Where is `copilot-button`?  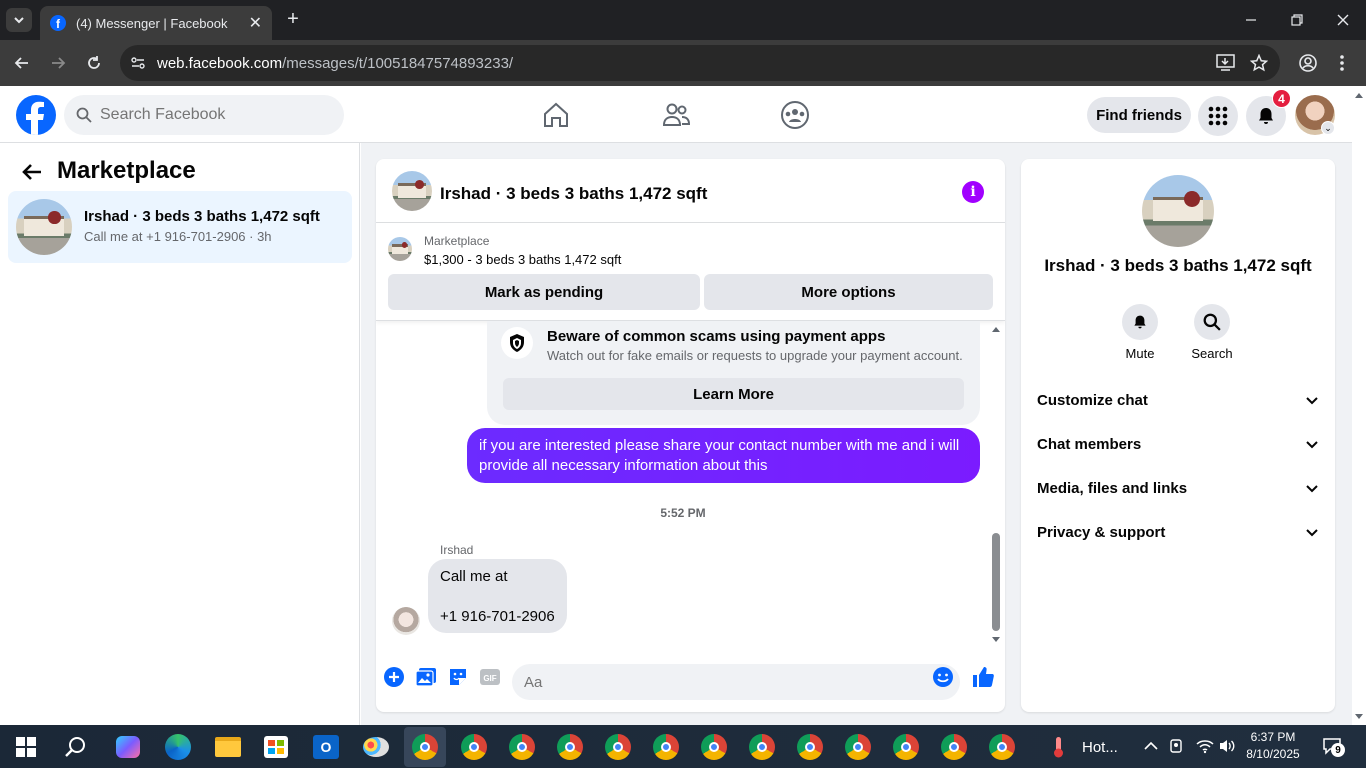
copilot-button is located at coordinates (128, 747).